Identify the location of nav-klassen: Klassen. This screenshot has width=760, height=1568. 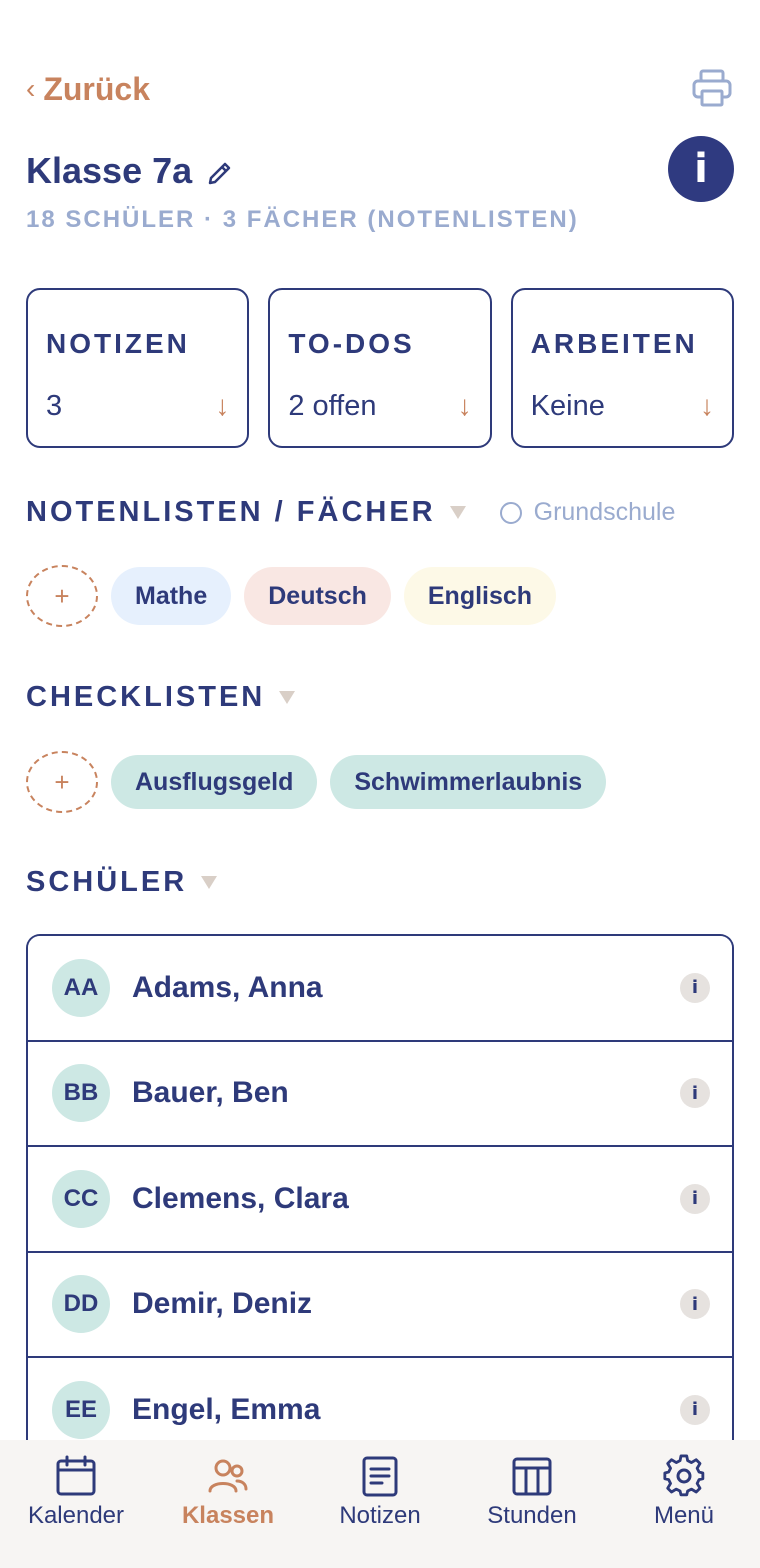
(228, 1488).